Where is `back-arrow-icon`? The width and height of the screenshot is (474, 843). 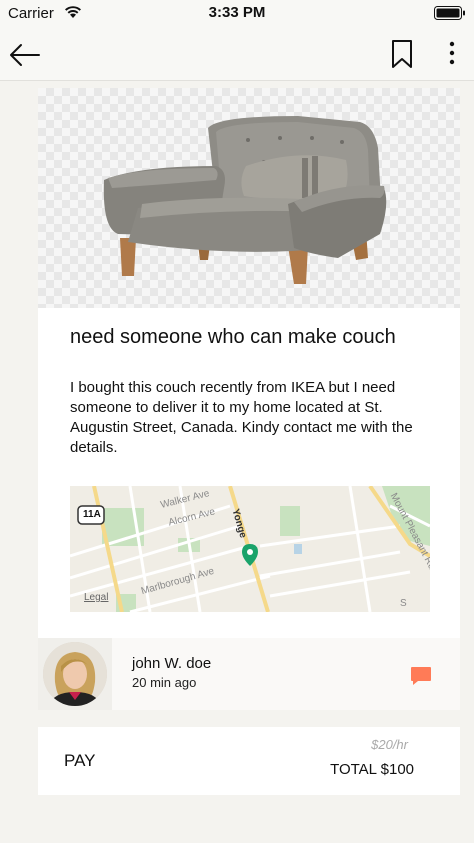 back-arrow-icon is located at coordinates (25, 55).